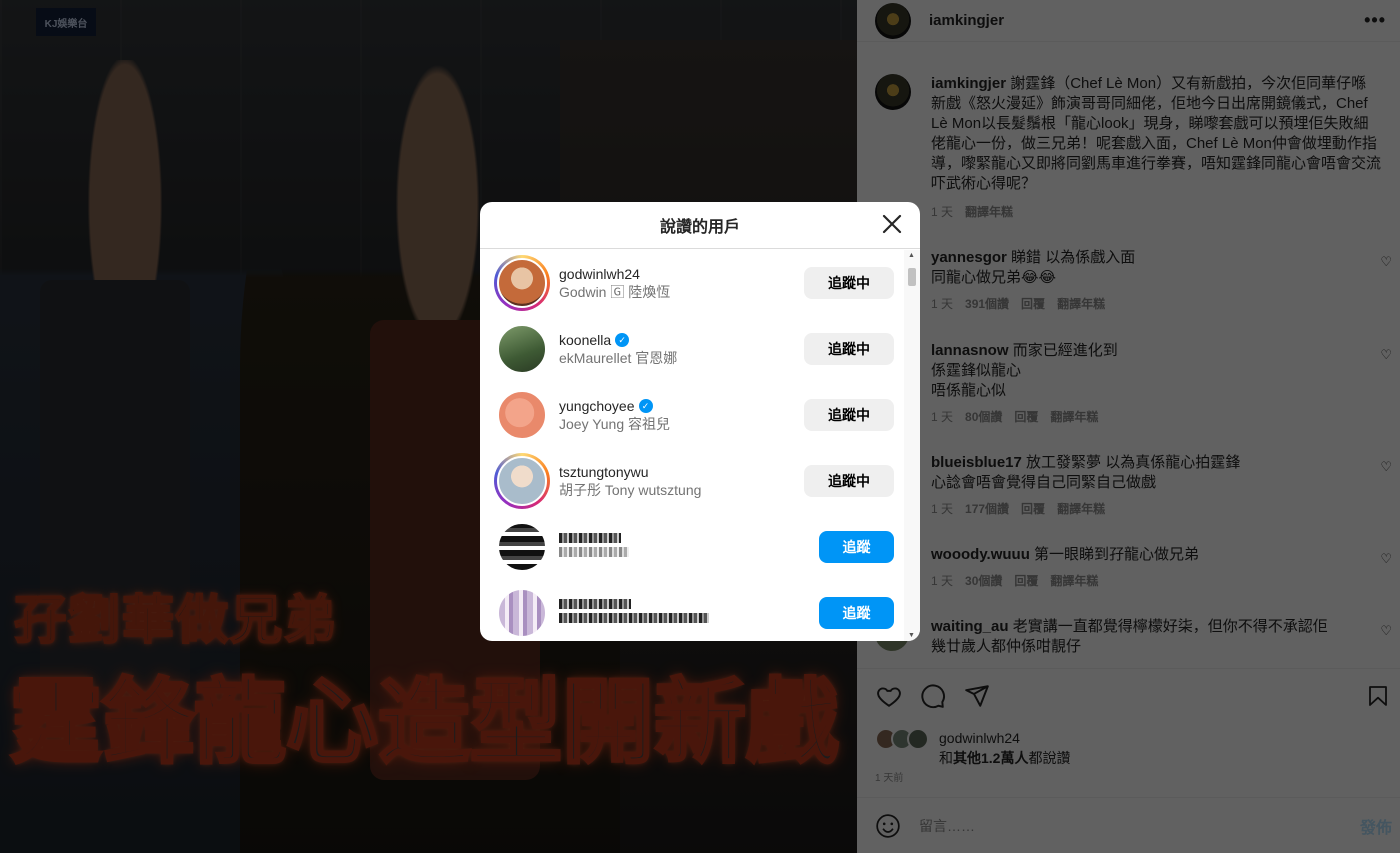 Image resolution: width=1400 pixels, height=853 pixels. I want to click on likes-count: 其他1.2萬人, so click(990, 758).